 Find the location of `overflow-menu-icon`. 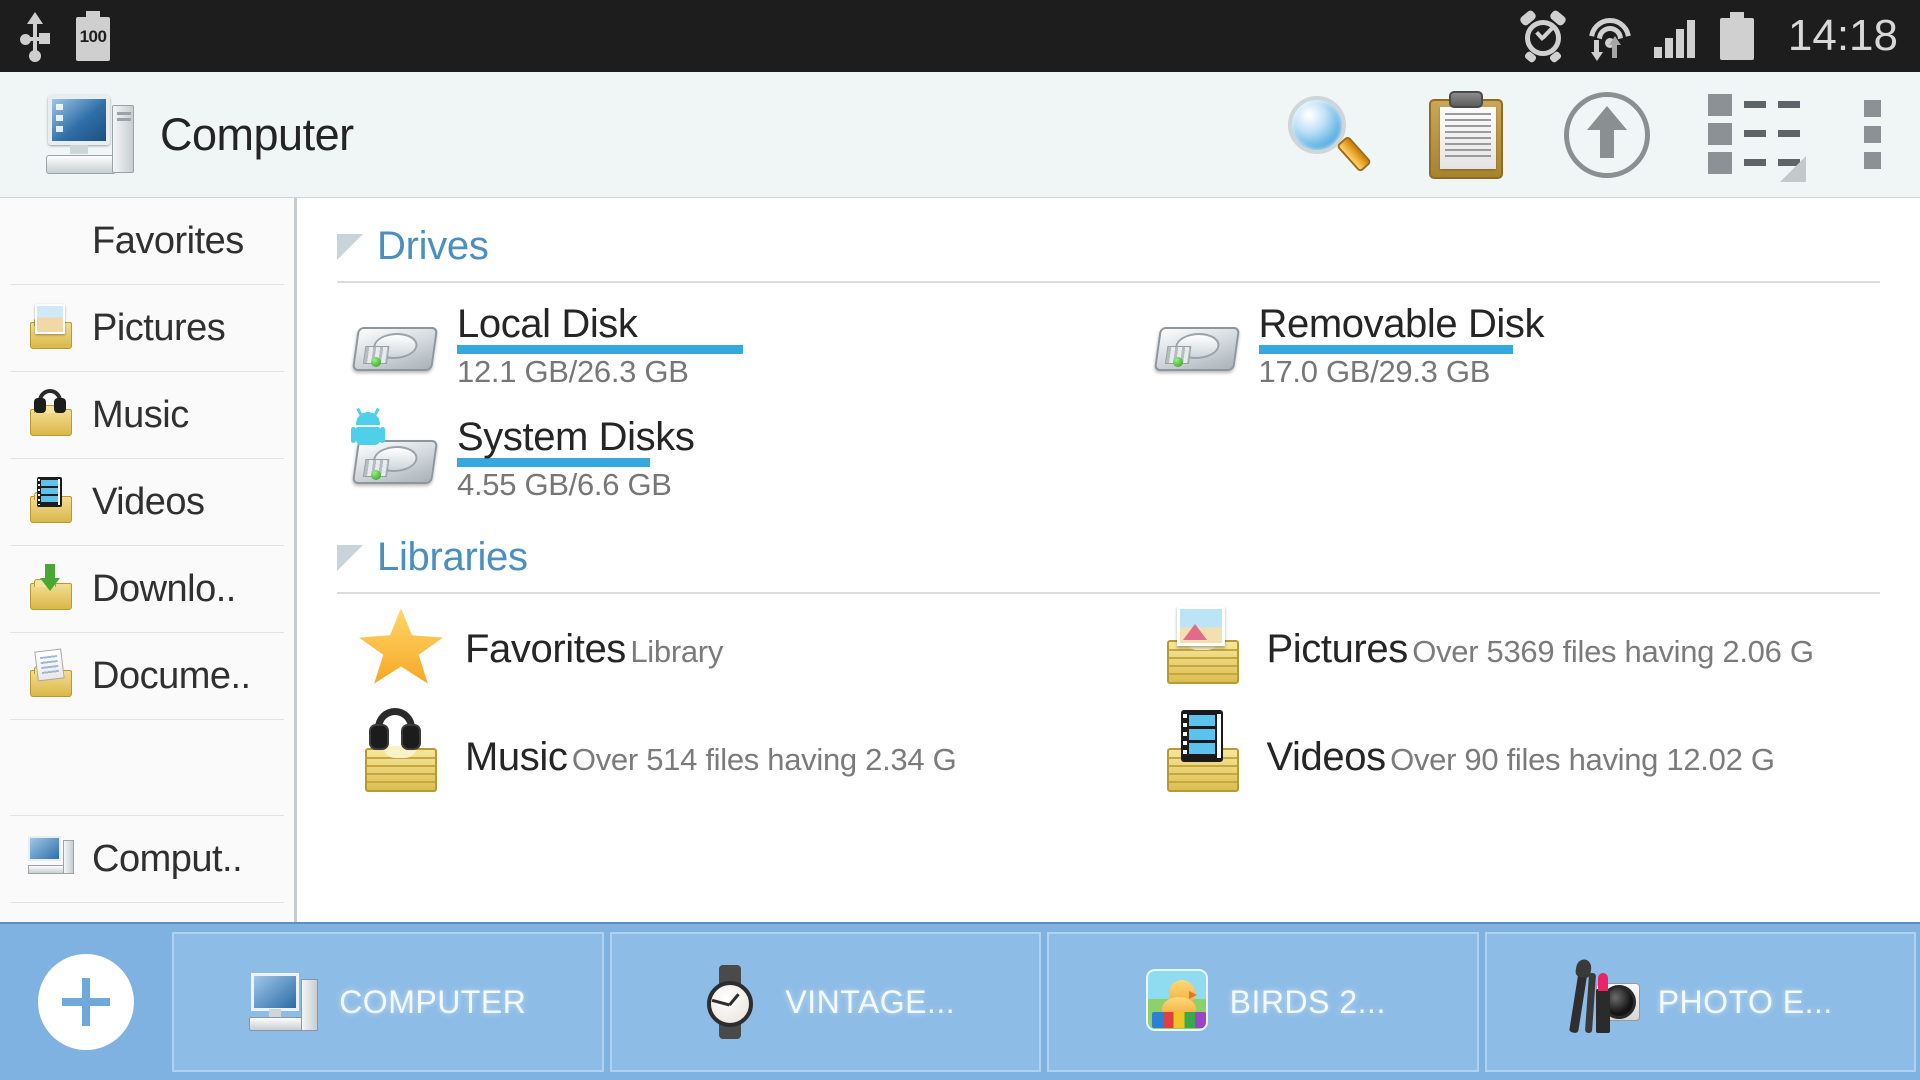

overflow-menu-icon is located at coordinates (1872, 134).